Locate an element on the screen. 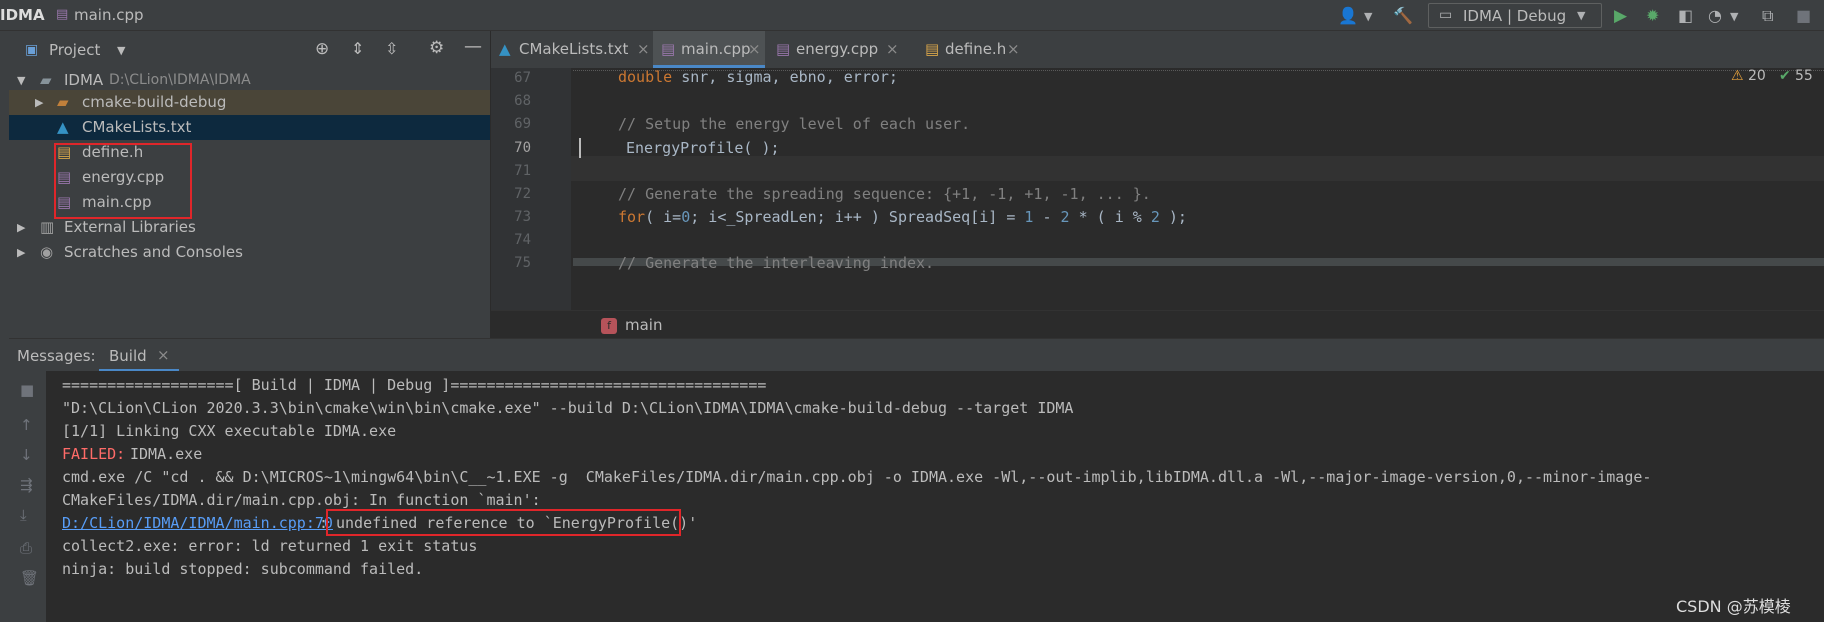 The image size is (1824, 622). line-number: 74 is located at coordinates (522, 240).